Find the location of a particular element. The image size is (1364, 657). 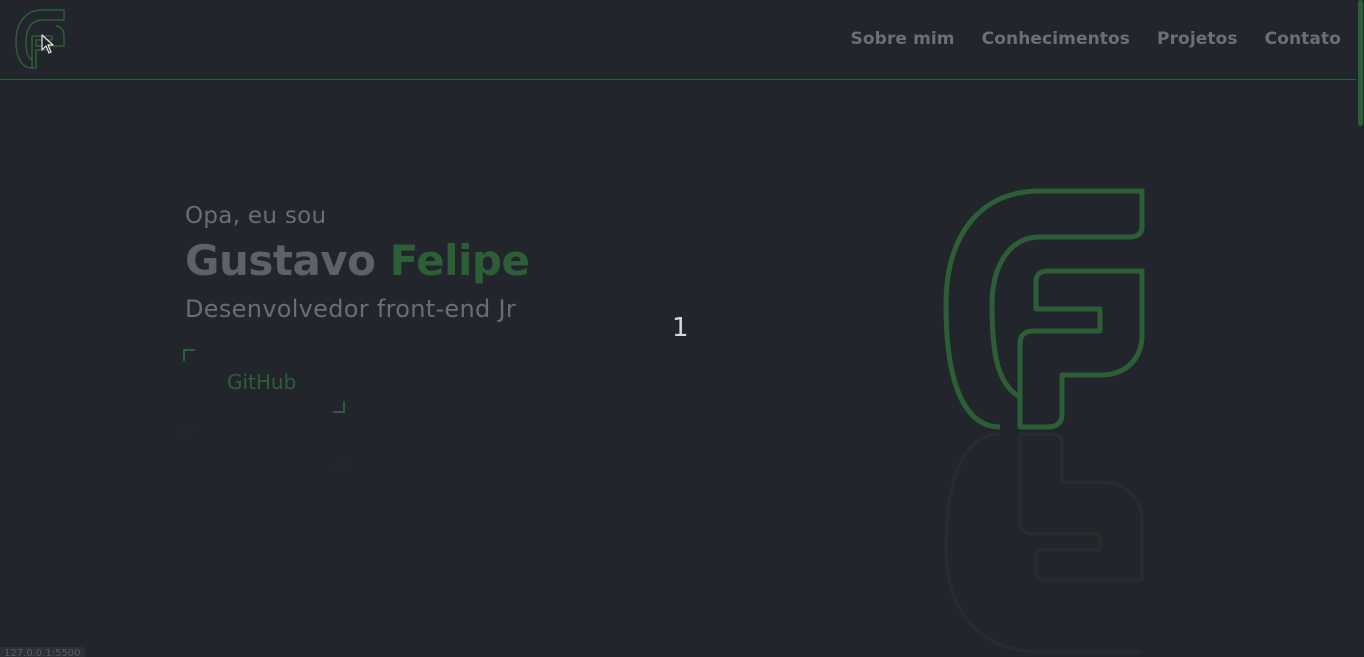

header: Sobre mim Conhecimentos Projetos Contato is located at coordinates (678, 40).